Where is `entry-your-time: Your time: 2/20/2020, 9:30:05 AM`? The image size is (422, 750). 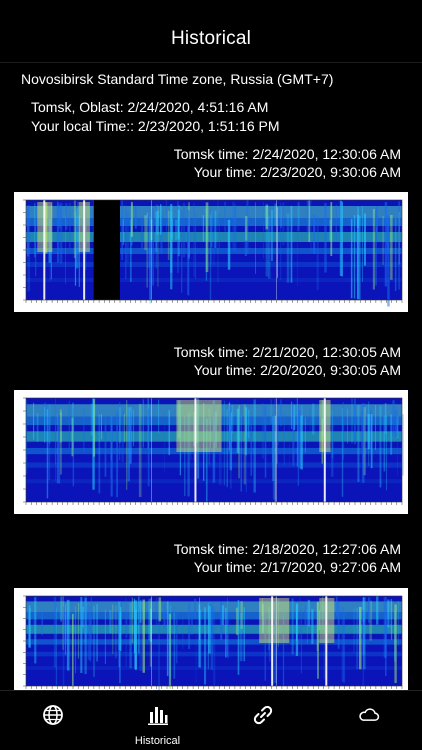
entry-your-time: Your time: 2/20/2020, 9:30:05 AM is located at coordinates (297, 370).